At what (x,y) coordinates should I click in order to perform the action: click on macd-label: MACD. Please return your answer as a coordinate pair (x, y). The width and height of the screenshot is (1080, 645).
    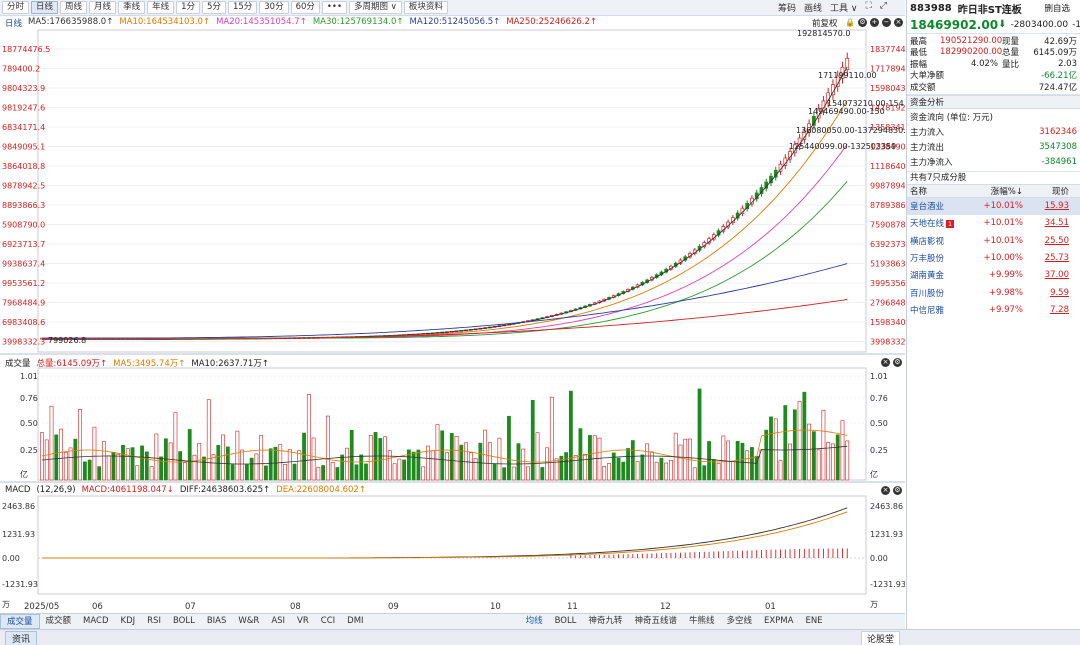
    Looking at the image, I should click on (17, 490).